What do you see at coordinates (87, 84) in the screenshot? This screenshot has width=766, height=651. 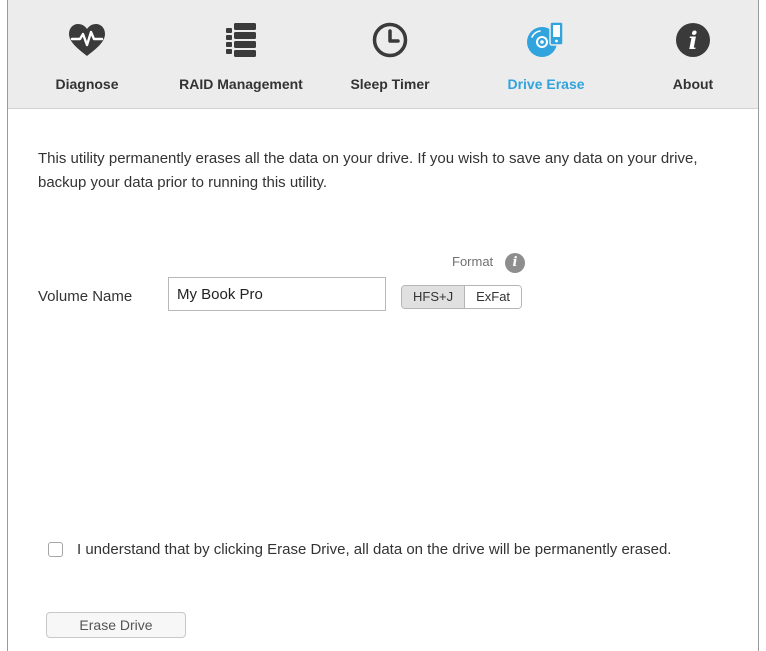 I see `tab-label: Diagnose` at bounding box center [87, 84].